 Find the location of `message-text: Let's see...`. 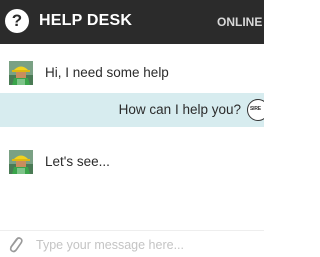

message-text: Let's see... is located at coordinates (77, 161).